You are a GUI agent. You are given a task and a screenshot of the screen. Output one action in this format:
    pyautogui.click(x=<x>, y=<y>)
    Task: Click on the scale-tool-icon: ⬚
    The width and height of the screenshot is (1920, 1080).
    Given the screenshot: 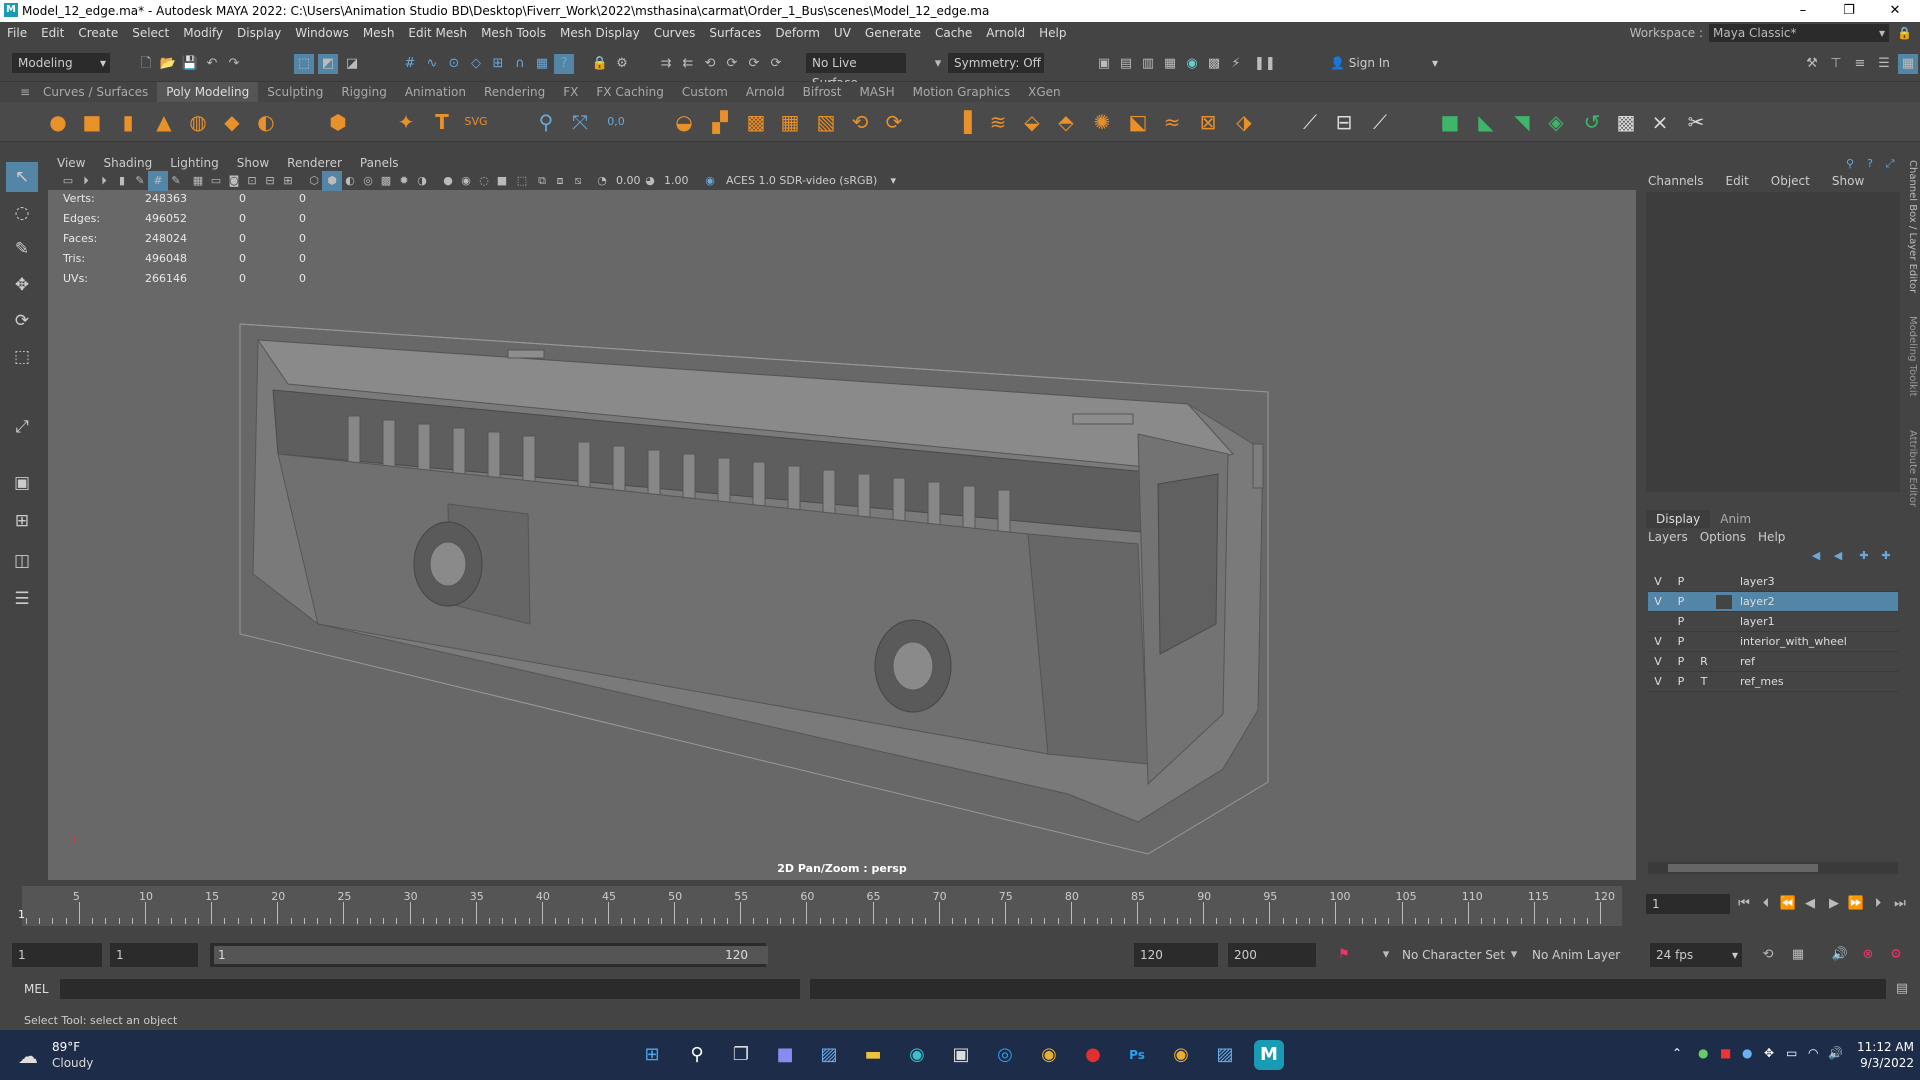 What is the action you would take?
    pyautogui.click(x=22, y=357)
    